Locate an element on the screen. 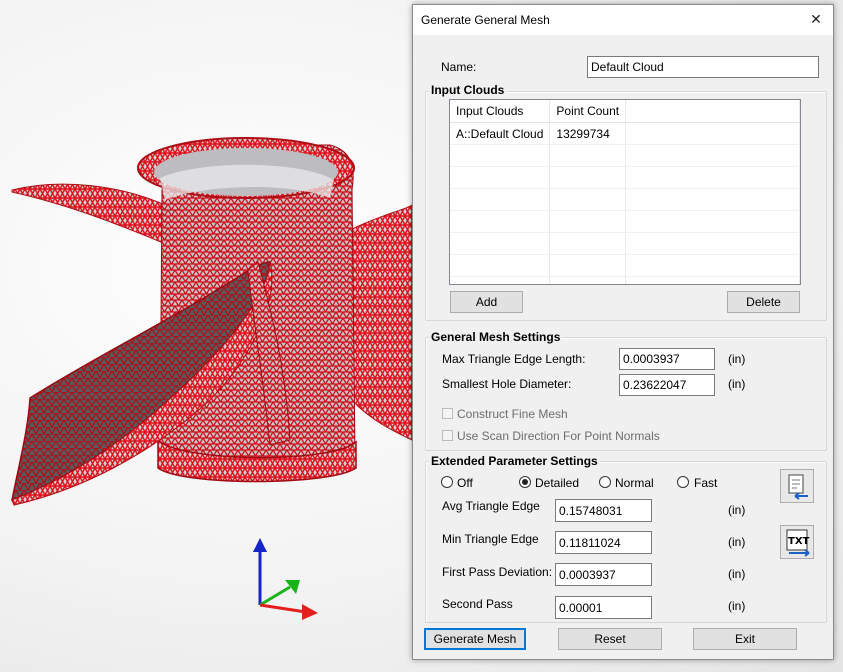 The height and width of the screenshot is (672, 843). avg-edge-input is located at coordinates (603, 510).